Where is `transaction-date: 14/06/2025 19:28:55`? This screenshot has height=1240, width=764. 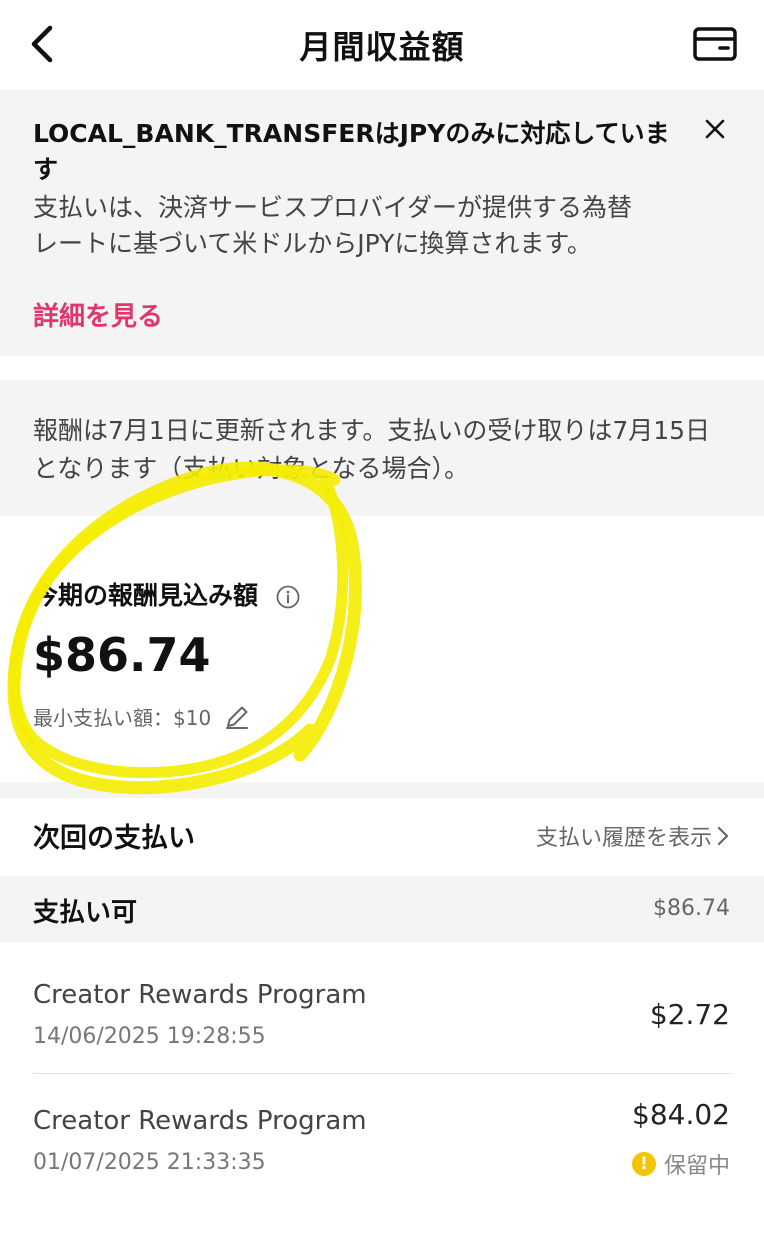
transaction-date: 14/06/2025 19:28:55 is located at coordinates (149, 1036).